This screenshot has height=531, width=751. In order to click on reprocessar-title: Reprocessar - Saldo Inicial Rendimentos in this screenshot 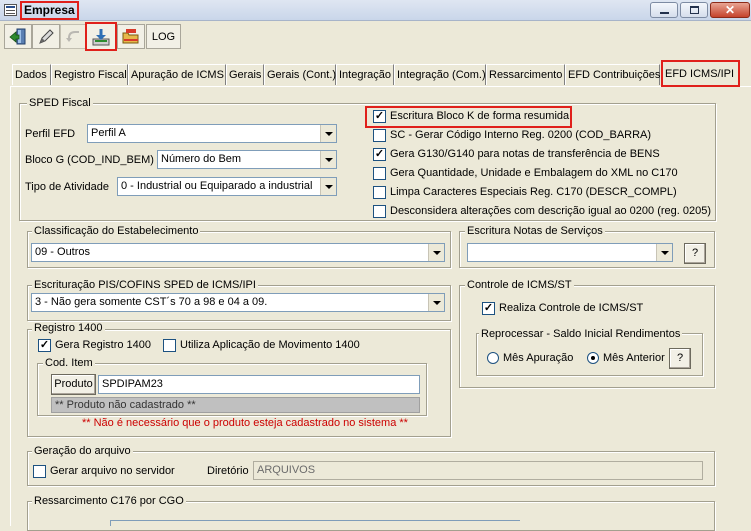, I will do `click(581, 334)`.